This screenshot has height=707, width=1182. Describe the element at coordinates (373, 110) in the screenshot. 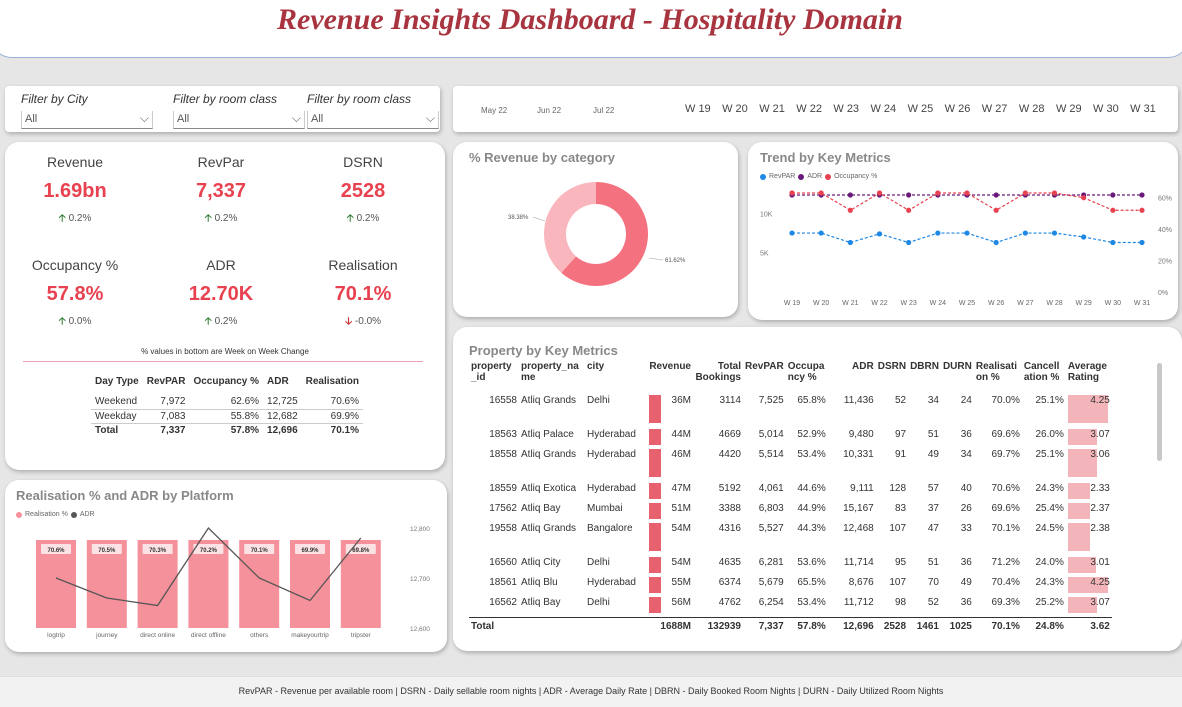

I see `filter-room-class-2: Filter by room class All ⌵` at that location.